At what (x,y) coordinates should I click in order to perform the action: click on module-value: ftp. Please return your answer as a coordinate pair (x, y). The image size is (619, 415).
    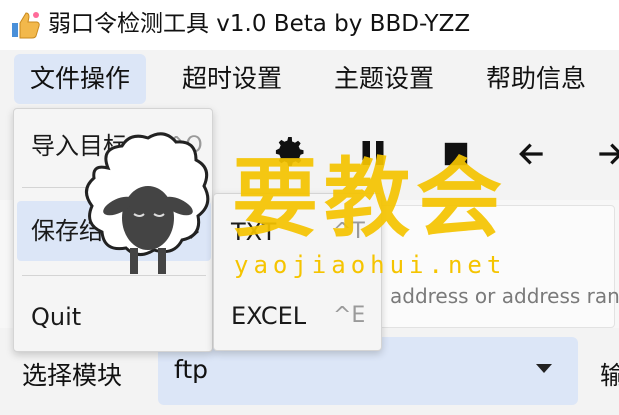
    Looking at the image, I should click on (191, 369).